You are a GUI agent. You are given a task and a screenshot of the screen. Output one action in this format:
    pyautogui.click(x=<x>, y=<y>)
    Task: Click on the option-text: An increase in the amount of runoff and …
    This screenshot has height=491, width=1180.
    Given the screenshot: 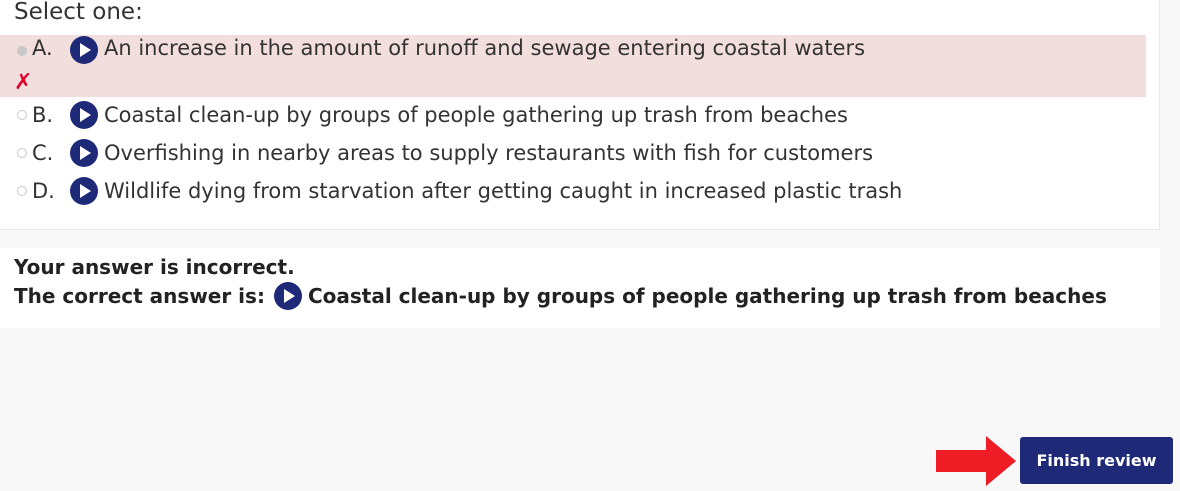 What is the action you would take?
    pyautogui.click(x=485, y=48)
    